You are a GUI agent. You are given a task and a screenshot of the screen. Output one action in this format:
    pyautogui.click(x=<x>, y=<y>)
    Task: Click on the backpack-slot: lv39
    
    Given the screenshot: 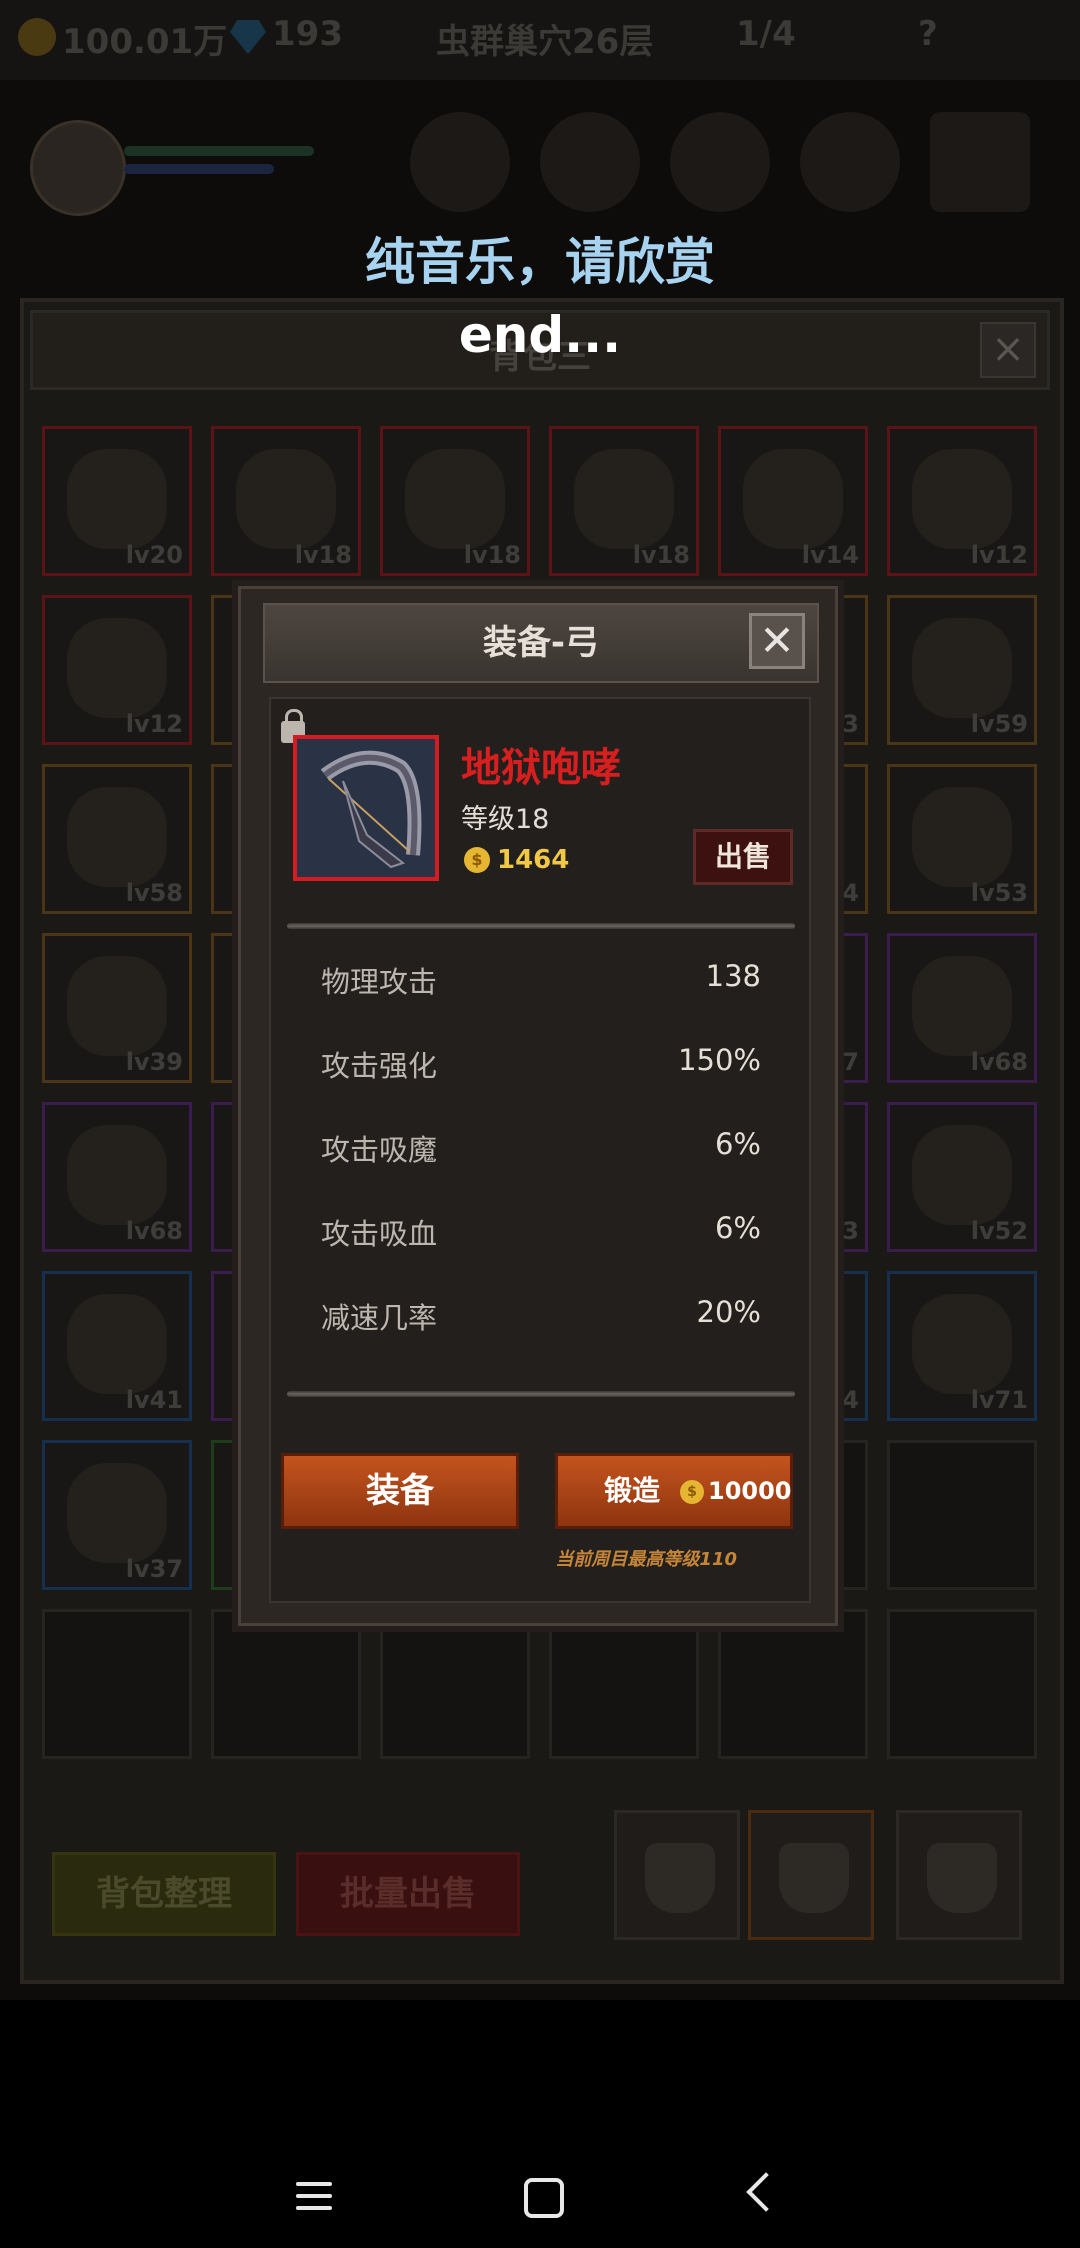 What is the action you would take?
    pyautogui.click(x=117, y=1008)
    